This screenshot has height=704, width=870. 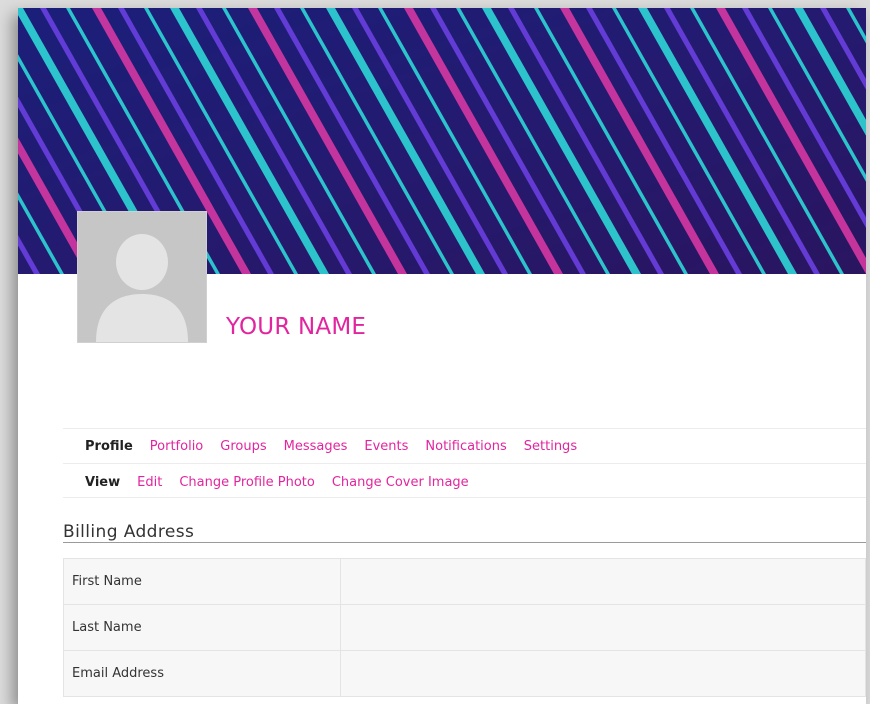 I want to click on subnav-item-edit: Edit, so click(x=149, y=482).